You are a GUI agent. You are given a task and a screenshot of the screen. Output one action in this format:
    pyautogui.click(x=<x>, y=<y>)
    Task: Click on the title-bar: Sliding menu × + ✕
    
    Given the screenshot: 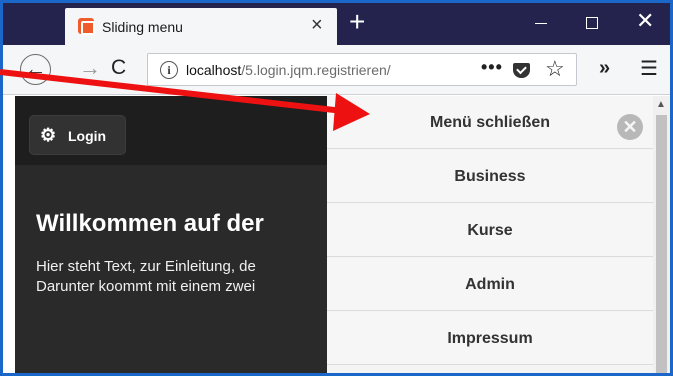 What is the action you would take?
    pyautogui.click(x=336, y=24)
    